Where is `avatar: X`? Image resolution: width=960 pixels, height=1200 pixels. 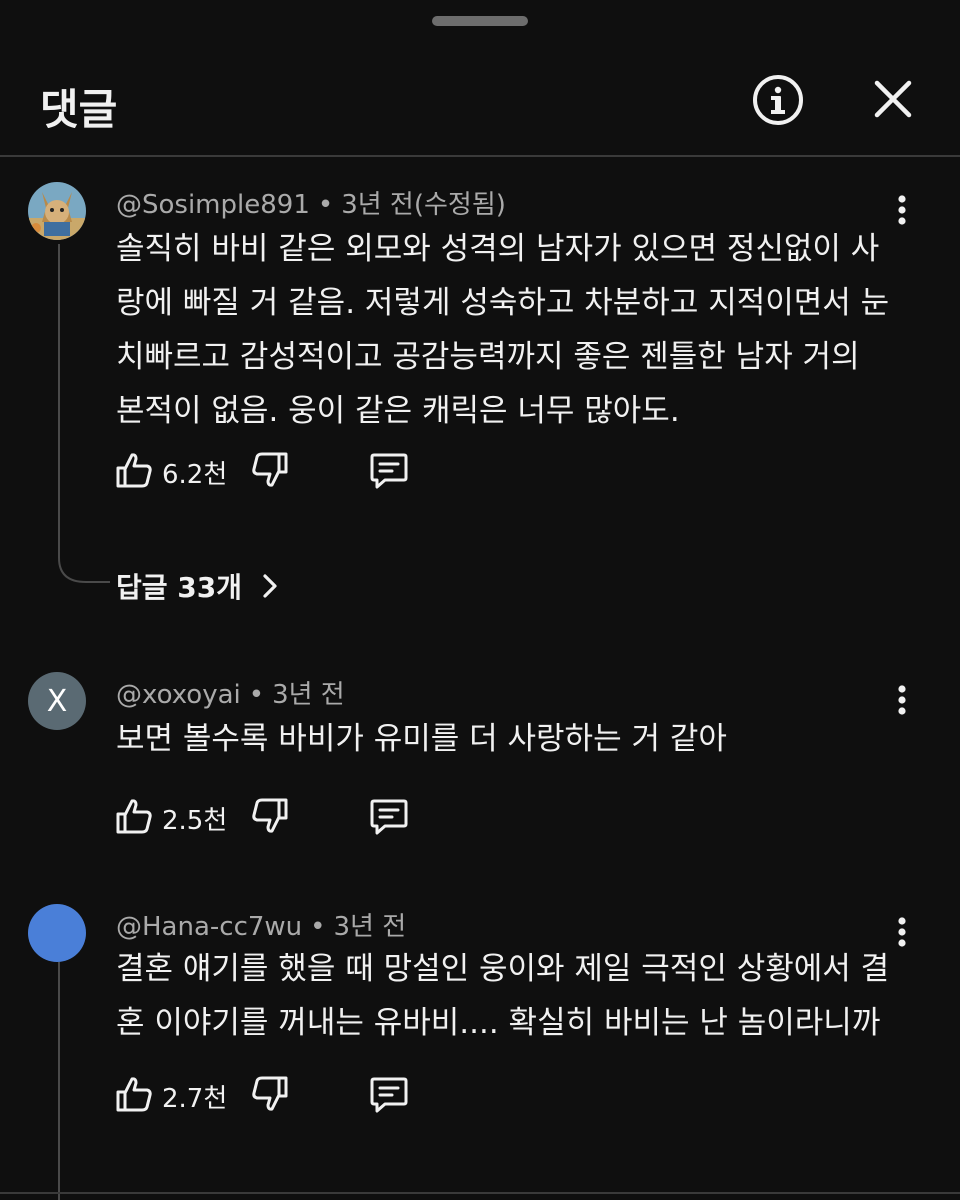
avatar: X is located at coordinates (57, 701).